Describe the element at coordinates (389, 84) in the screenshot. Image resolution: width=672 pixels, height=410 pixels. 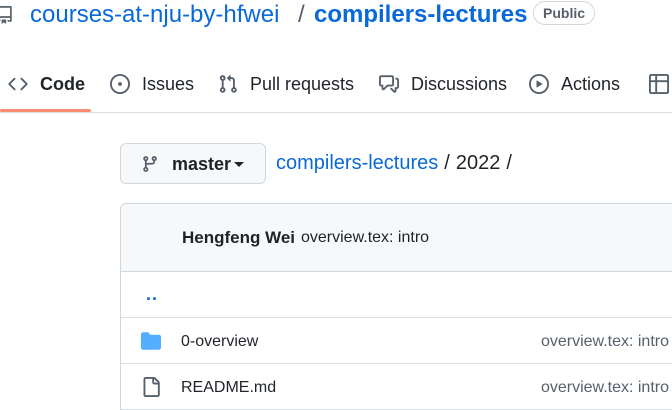
I see `discussion-icon` at that location.